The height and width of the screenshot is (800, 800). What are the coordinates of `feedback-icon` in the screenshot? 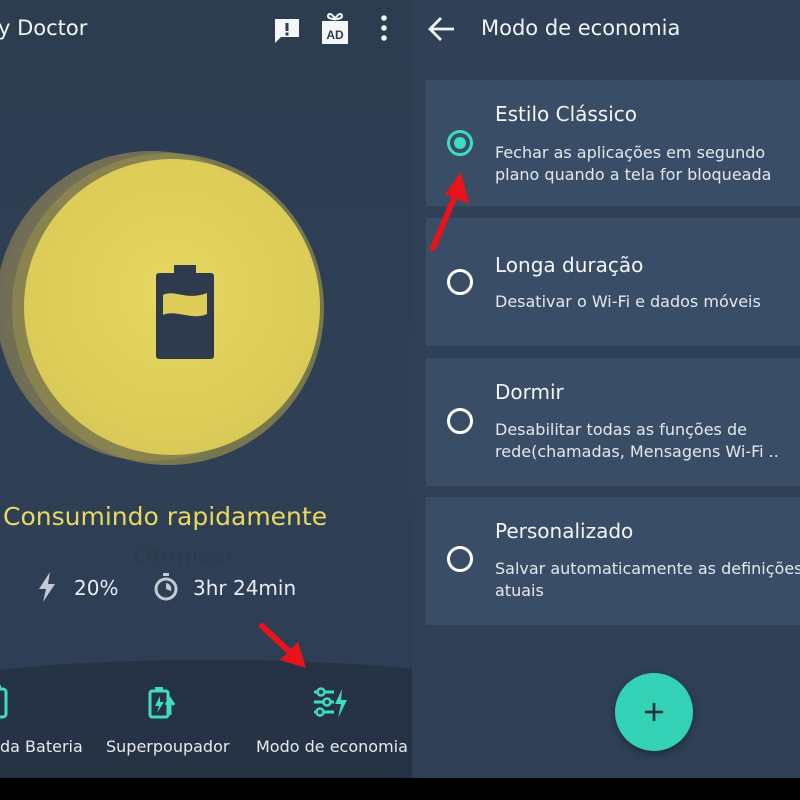 It's located at (287, 31).